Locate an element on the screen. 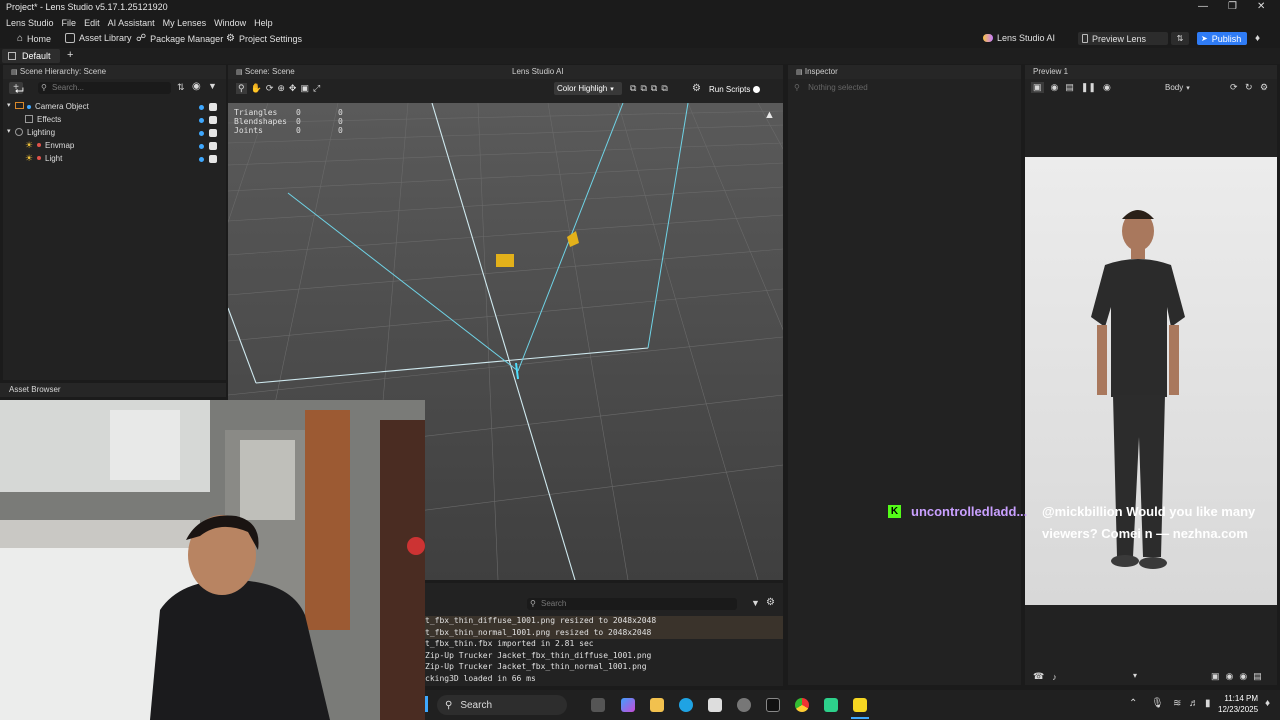 The height and width of the screenshot is (720, 1280). inspector-search: ⚲ Nothing selected is located at coordinates (831, 87).